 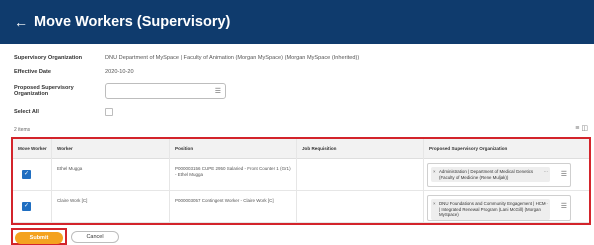 I want to click on page-title: Move Workers (Supervisory), so click(x=132, y=22).